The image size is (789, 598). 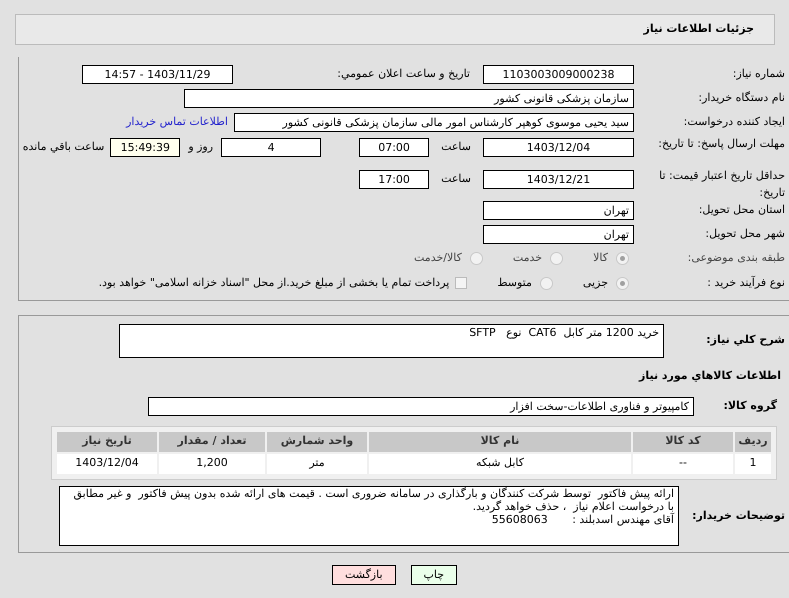 What do you see at coordinates (745, 233) in the screenshot?
I see `field-label: شهر محل تحویل:` at bounding box center [745, 233].